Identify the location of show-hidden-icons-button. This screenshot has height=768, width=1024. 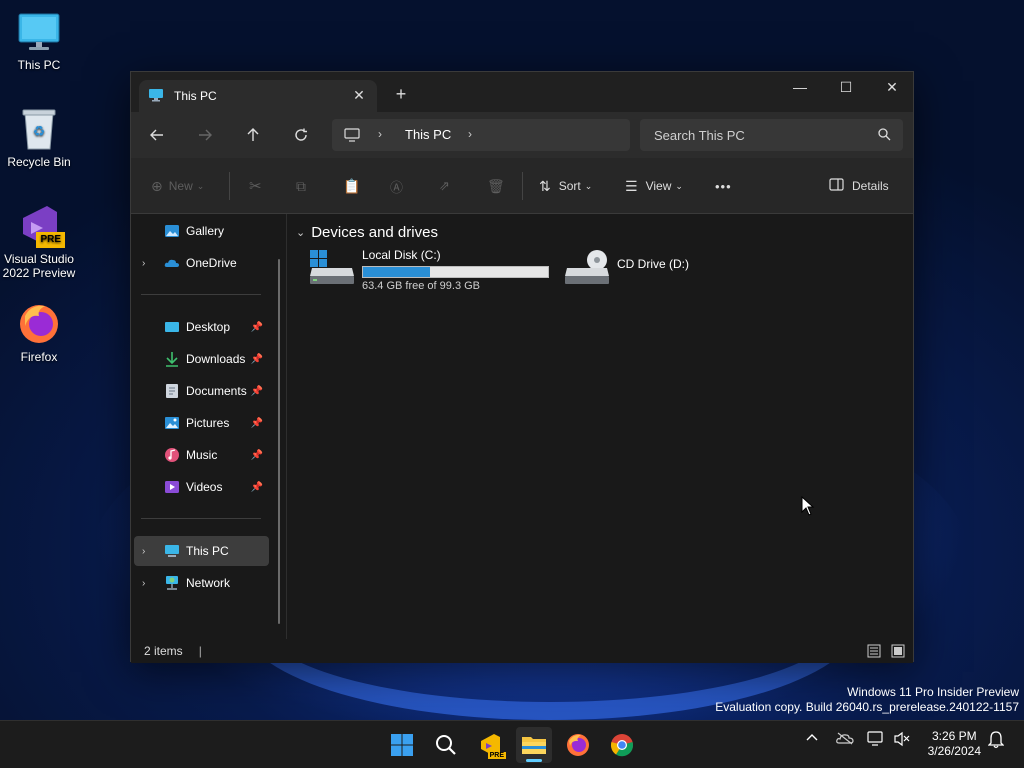
(812, 739).